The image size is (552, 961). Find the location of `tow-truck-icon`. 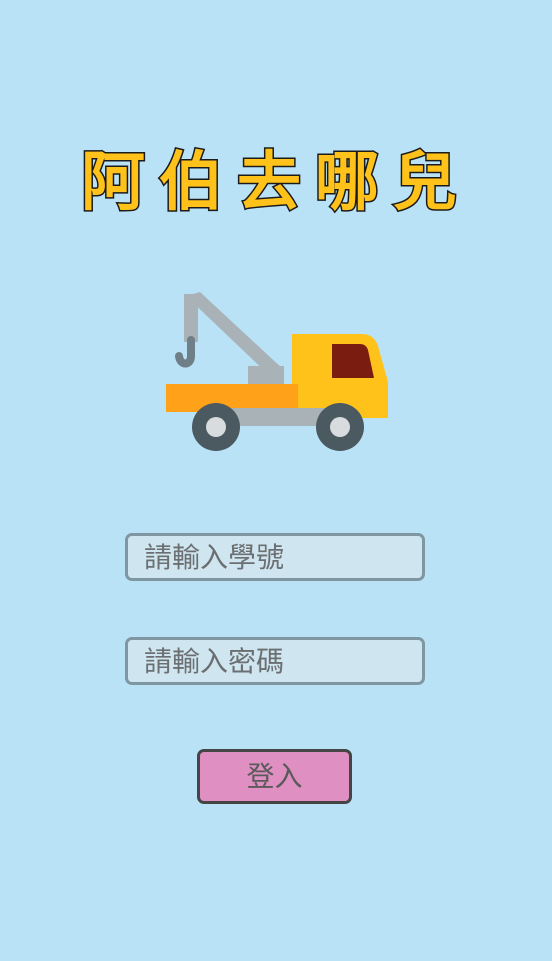

tow-truck-icon is located at coordinates (277, 371).